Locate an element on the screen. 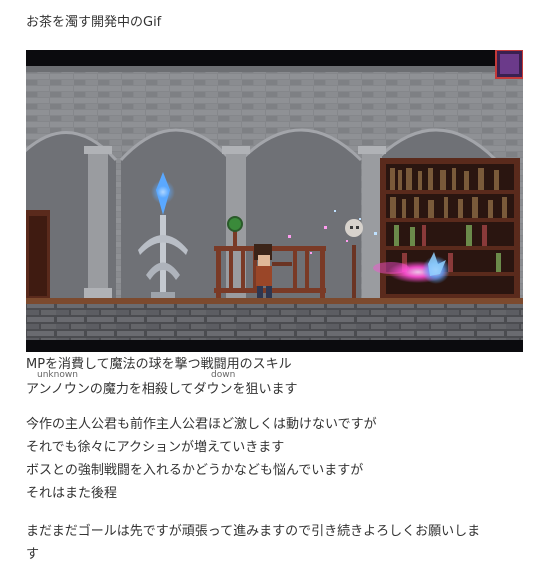 The image size is (542, 586). ruby-unknown: unknown is located at coordinates (57, 375).